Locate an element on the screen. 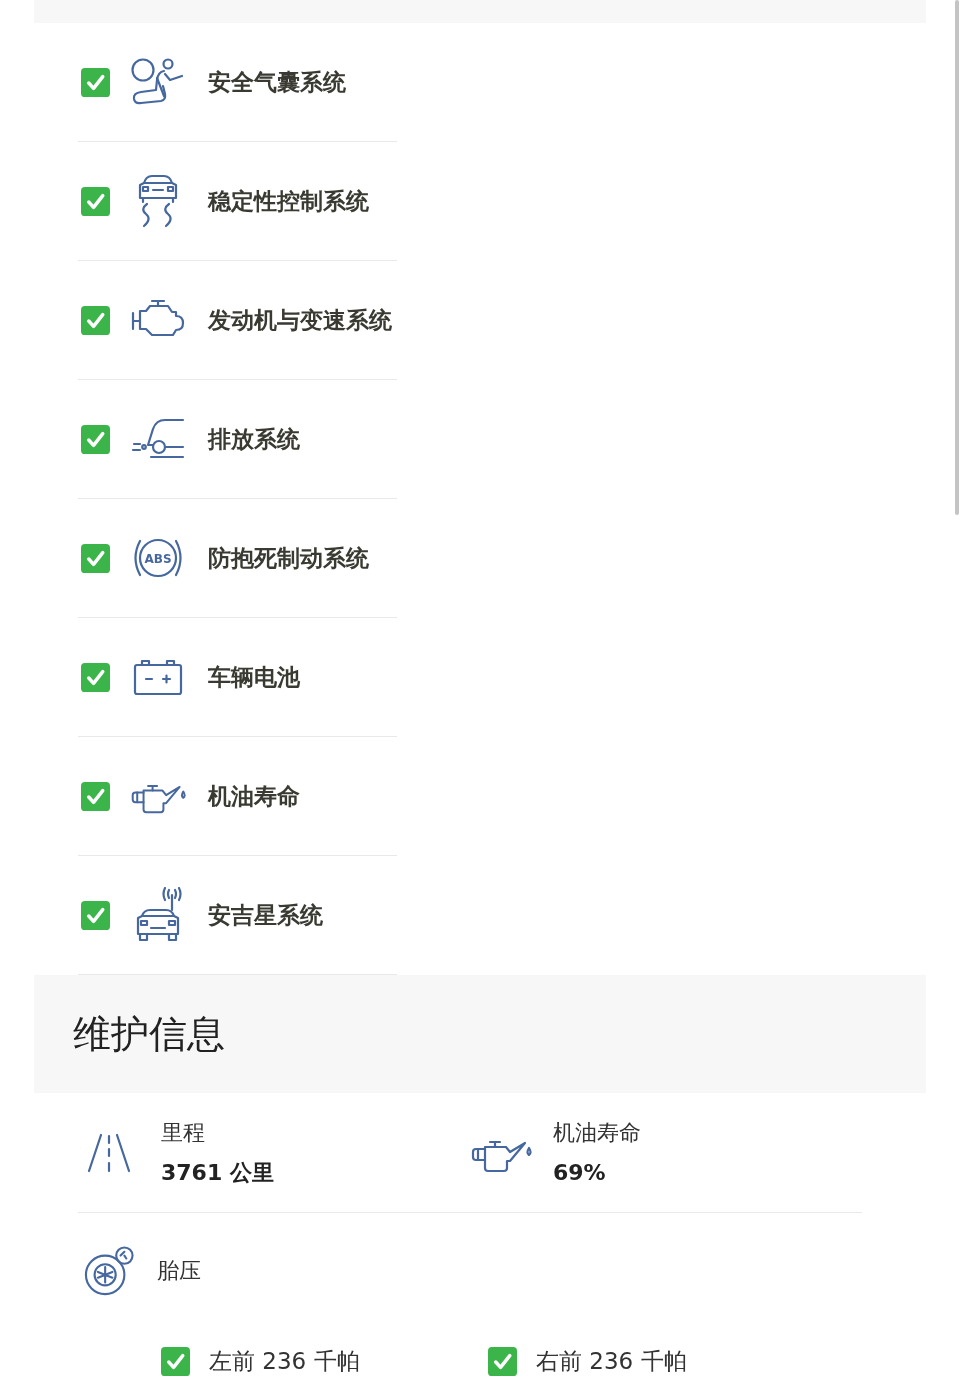 The width and height of the screenshot is (960, 1392). battery-icon is located at coordinates (158, 677).